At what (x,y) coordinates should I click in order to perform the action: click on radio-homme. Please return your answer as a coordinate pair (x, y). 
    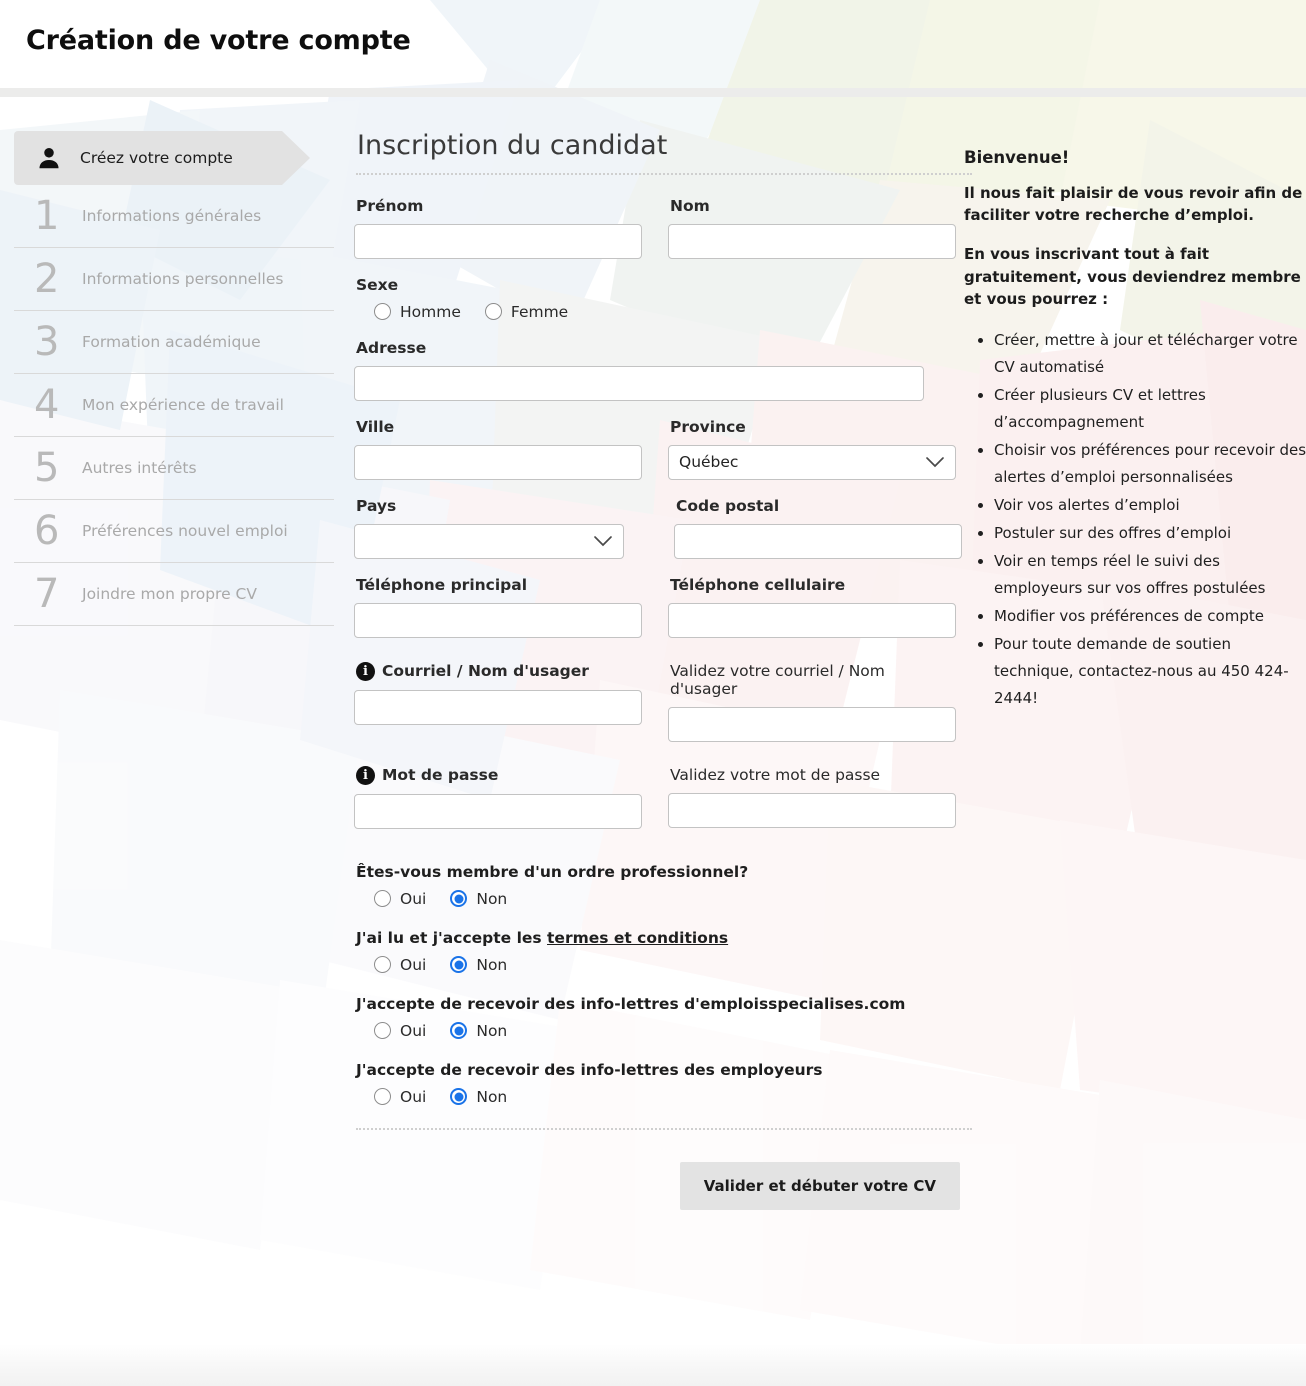
    Looking at the image, I should click on (382, 312).